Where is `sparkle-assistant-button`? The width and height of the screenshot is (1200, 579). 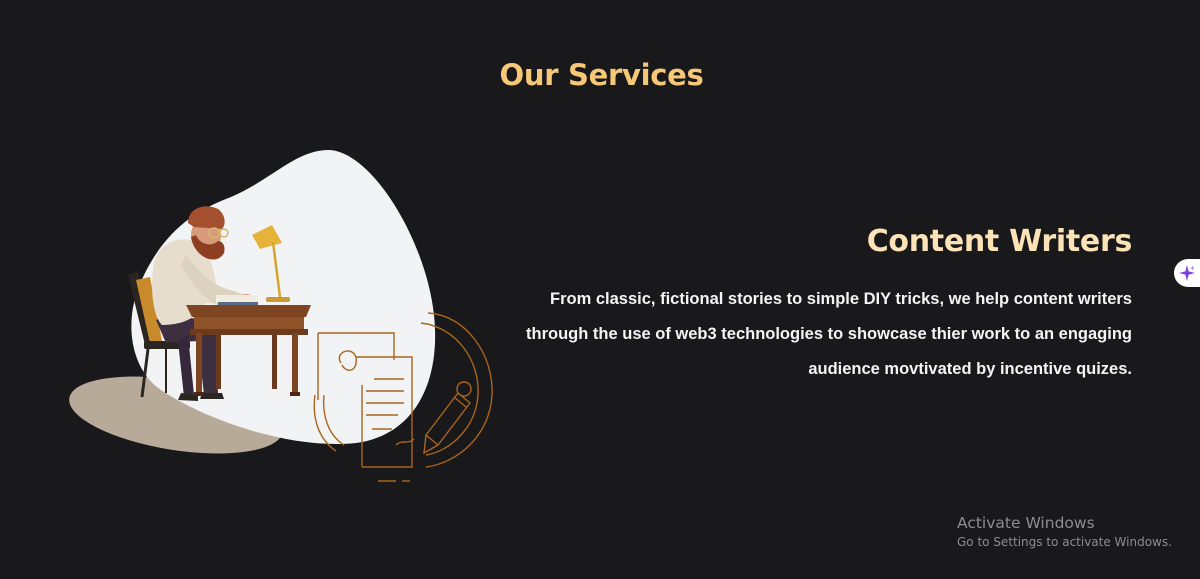
sparkle-assistant-button is located at coordinates (1187, 273).